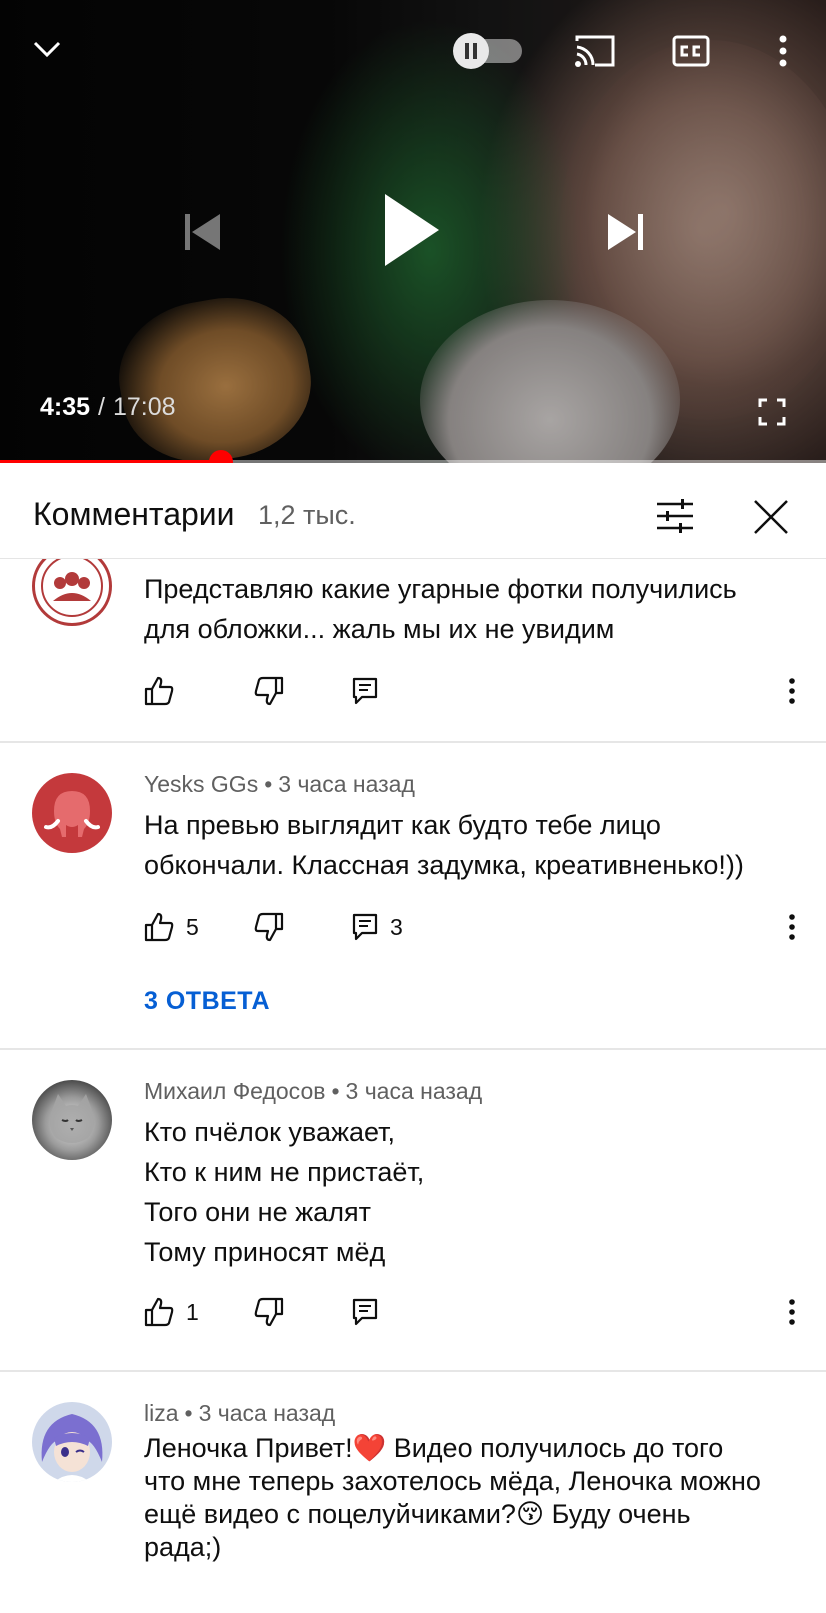  What do you see at coordinates (772, 412) in the screenshot?
I see `fullscreen-icon` at bounding box center [772, 412].